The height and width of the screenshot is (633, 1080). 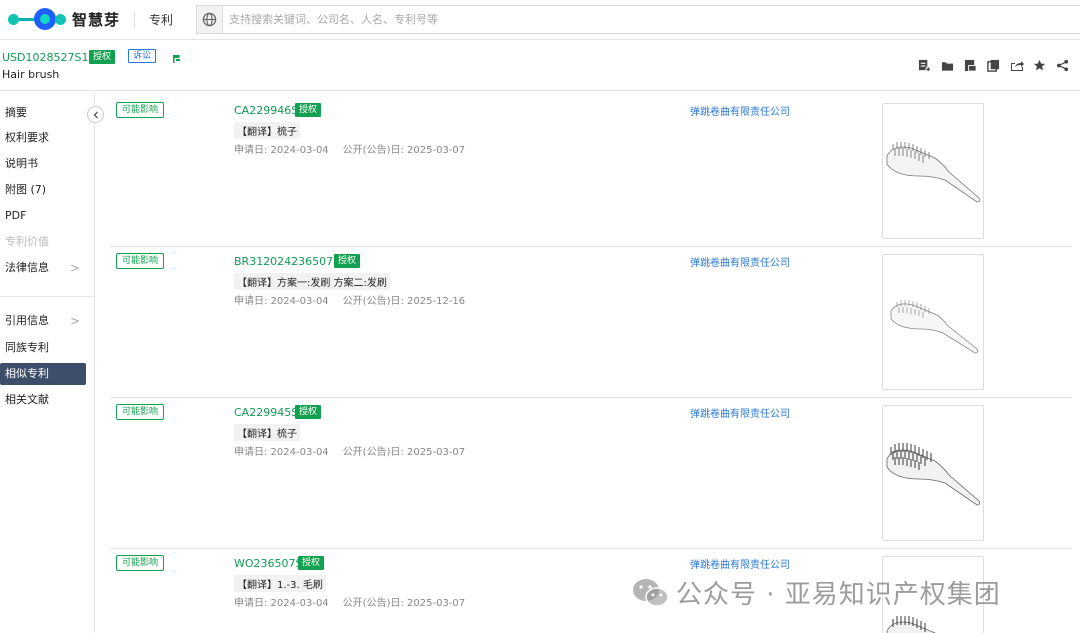 I want to click on result-dates: 申请日: 2024-03-04 公开(公告)日: 2025-12-16, so click(x=349, y=299).